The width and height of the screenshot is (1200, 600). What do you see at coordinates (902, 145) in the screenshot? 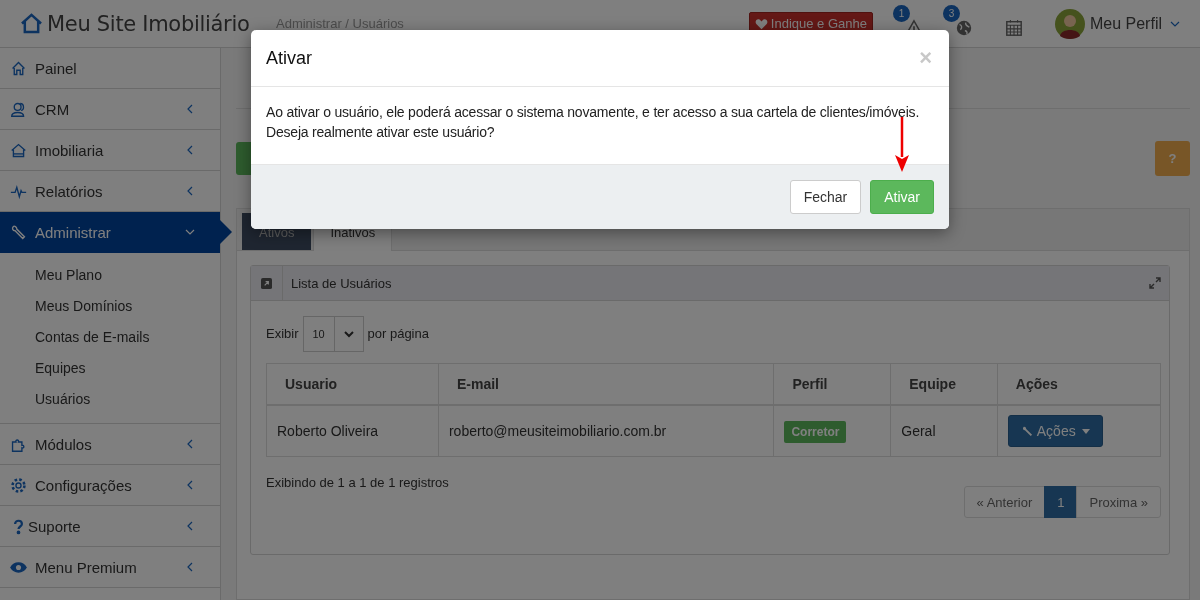
I see `pointer-arrow` at bounding box center [902, 145].